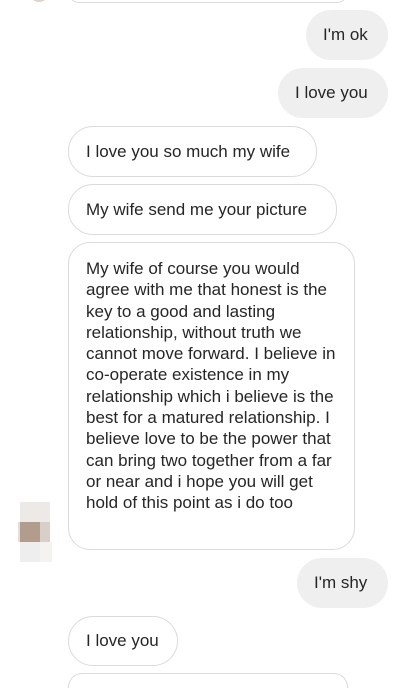 This screenshot has width=405, height=688. I want to click on message-text: My wife send me your picture, so click(197, 209).